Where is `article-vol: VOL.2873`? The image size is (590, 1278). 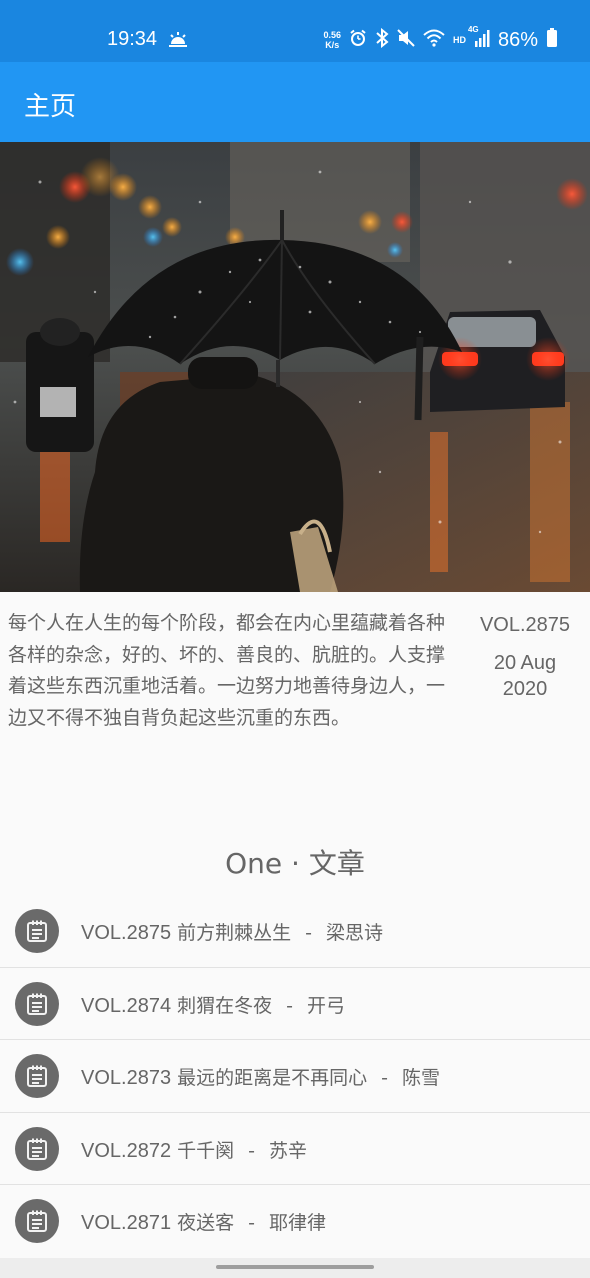
article-vol: VOL.2873 is located at coordinates (126, 1078).